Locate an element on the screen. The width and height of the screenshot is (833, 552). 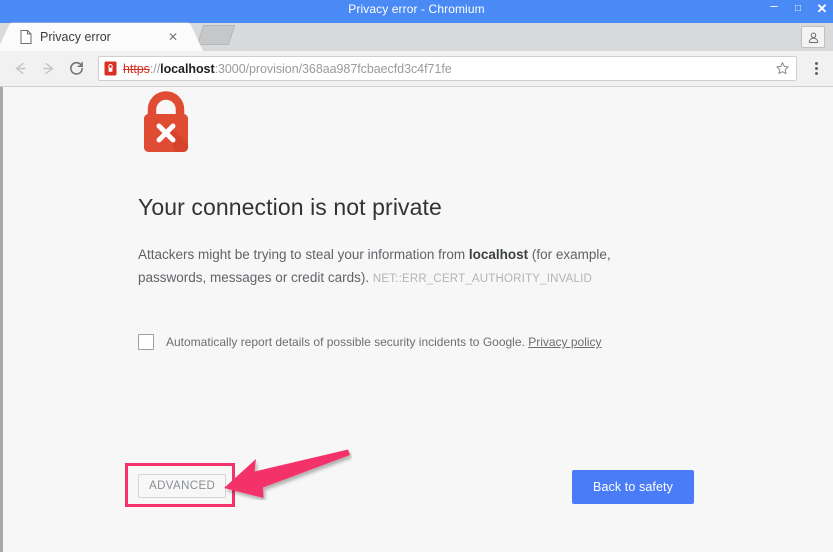
url-path: :3000/provision/368aa987fcbaecfd3c4f71fe is located at coordinates (333, 68).